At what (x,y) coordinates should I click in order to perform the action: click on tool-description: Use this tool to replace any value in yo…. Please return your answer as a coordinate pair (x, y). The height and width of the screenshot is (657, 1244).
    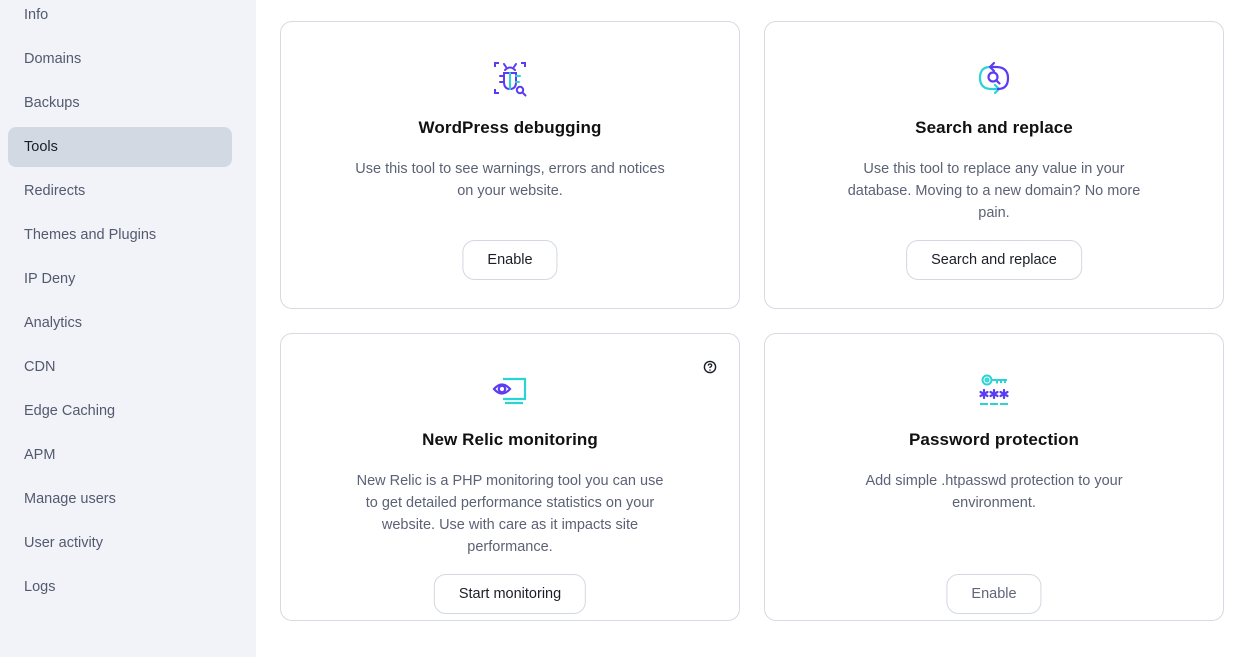
    Looking at the image, I should click on (994, 191).